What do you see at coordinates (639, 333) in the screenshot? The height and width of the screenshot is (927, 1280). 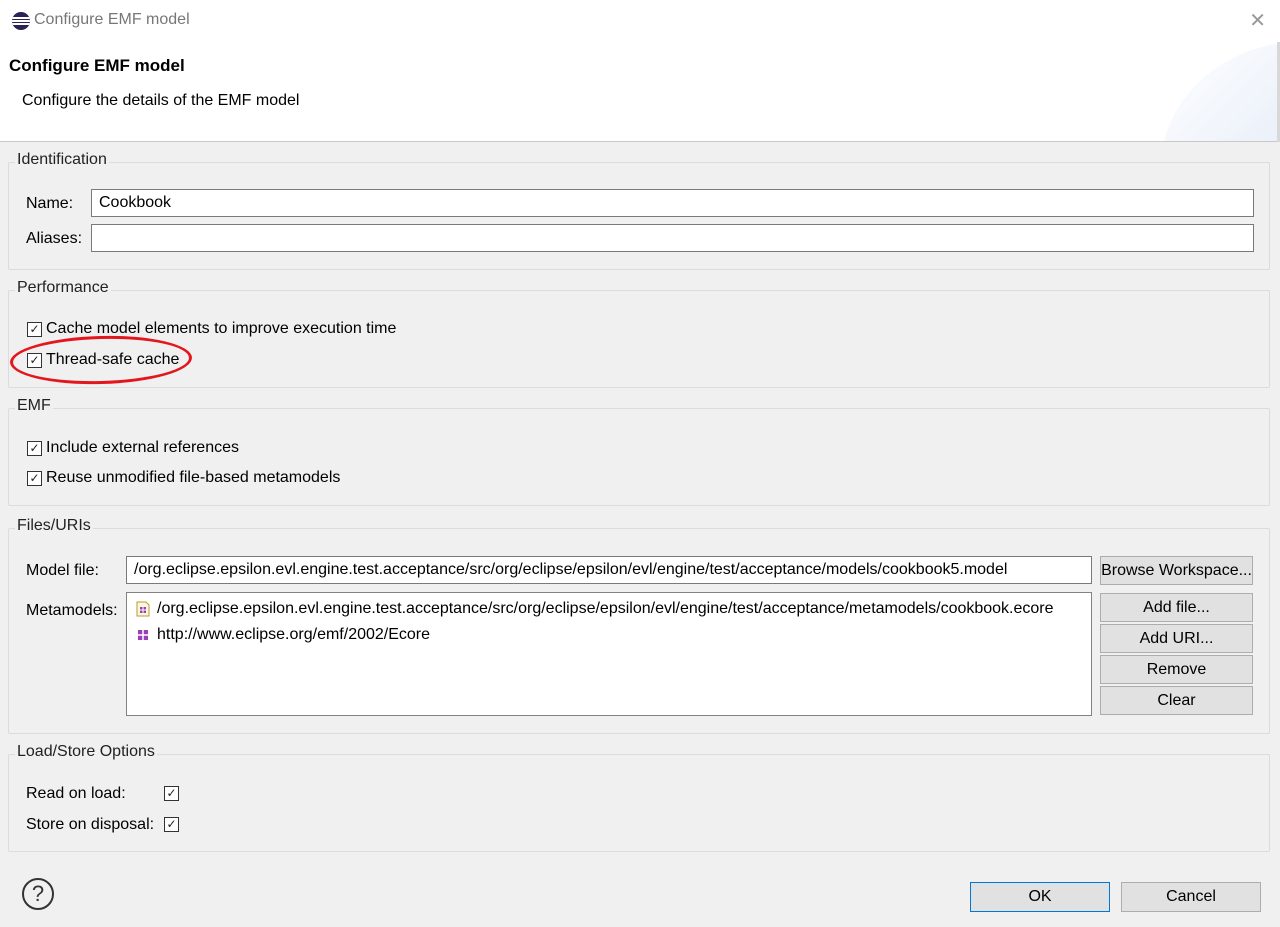 I see `performance-group: Performance` at bounding box center [639, 333].